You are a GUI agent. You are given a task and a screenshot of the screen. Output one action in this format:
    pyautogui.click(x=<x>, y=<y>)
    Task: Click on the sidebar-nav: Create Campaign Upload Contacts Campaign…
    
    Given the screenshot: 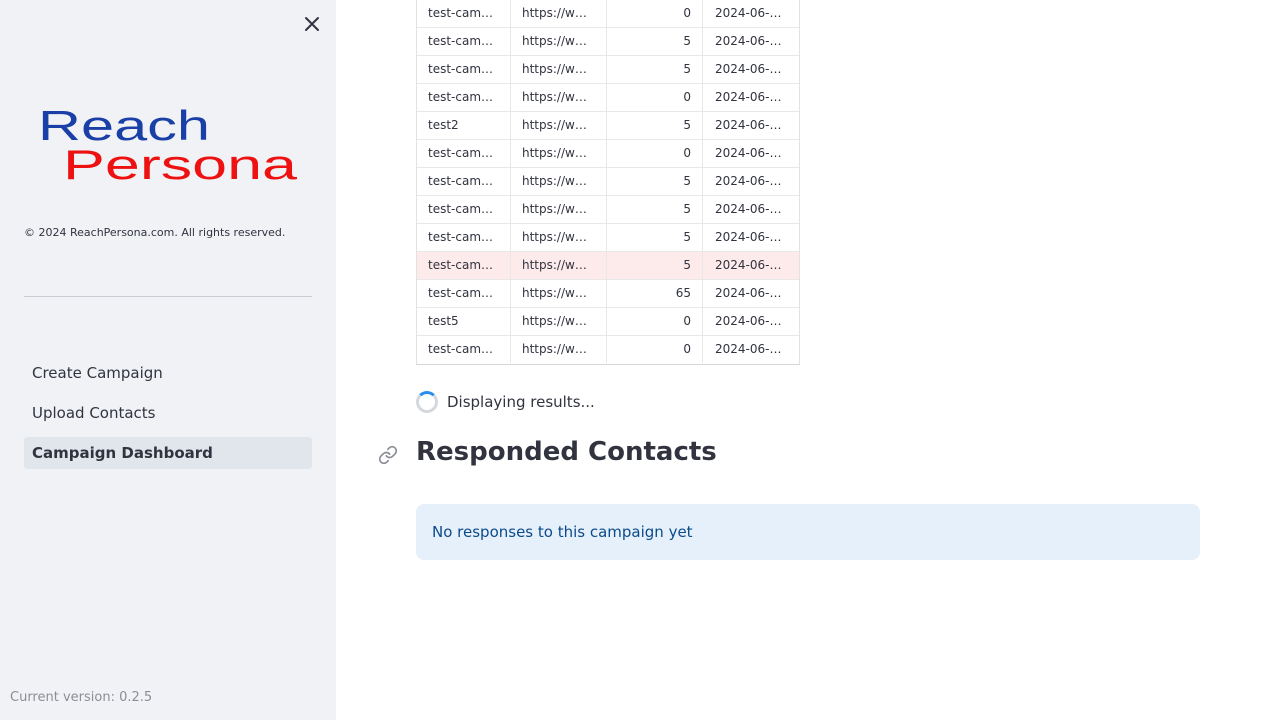 What is the action you would take?
    pyautogui.click(x=168, y=417)
    